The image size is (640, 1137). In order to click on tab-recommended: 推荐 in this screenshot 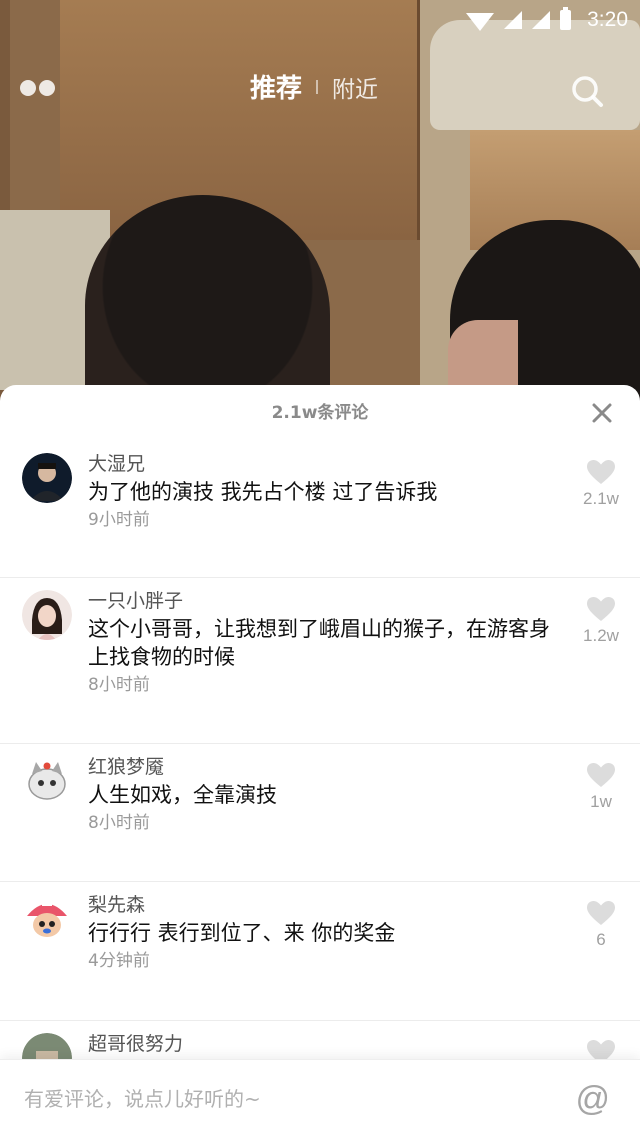, I will do `click(276, 86)`.